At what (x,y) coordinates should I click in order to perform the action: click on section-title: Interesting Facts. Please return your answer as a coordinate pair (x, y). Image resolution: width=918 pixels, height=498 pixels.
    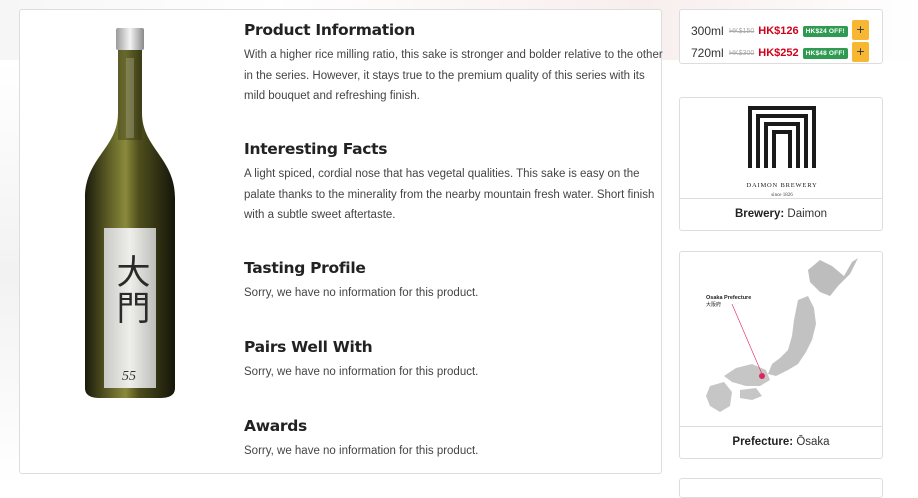
    Looking at the image, I should click on (316, 149).